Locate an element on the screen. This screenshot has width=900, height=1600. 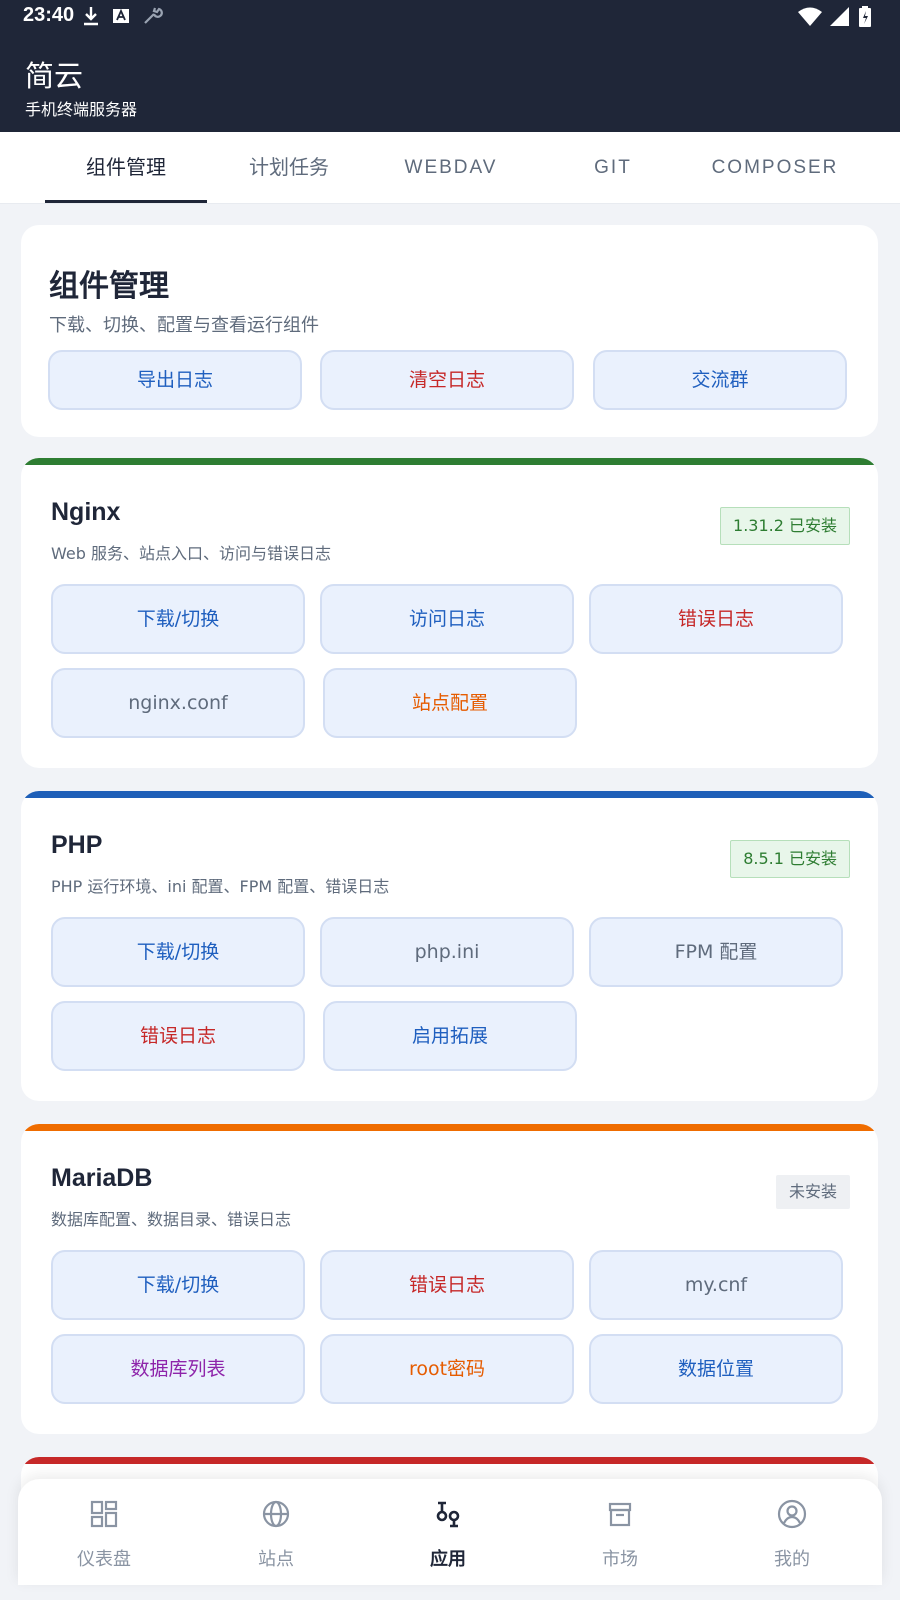
site-config-button: 站点配置 is located at coordinates (450, 703).